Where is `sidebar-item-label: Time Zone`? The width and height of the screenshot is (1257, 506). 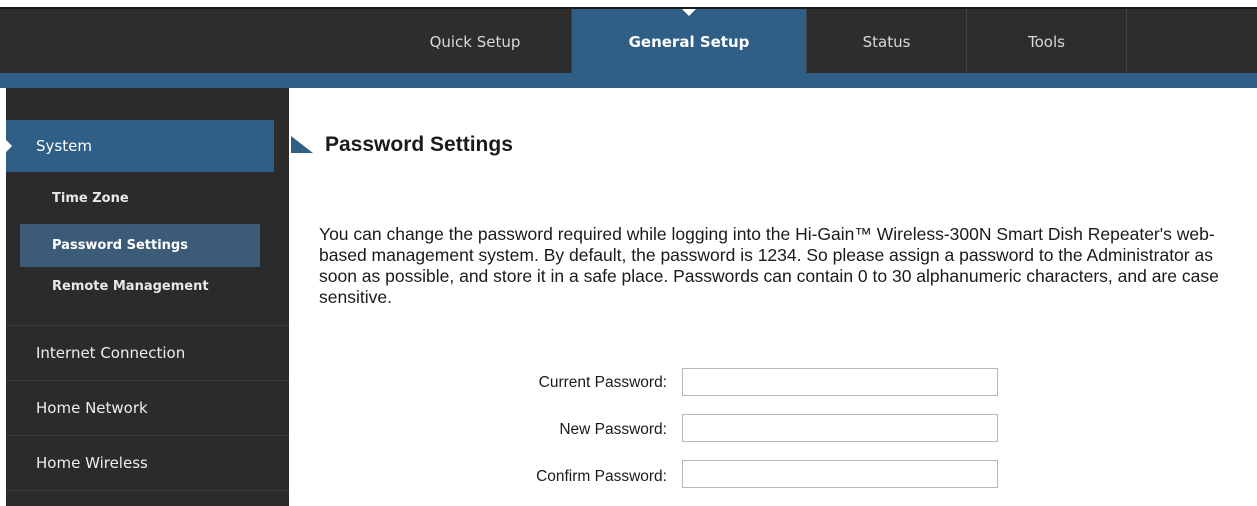 sidebar-item-label: Time Zone is located at coordinates (90, 198).